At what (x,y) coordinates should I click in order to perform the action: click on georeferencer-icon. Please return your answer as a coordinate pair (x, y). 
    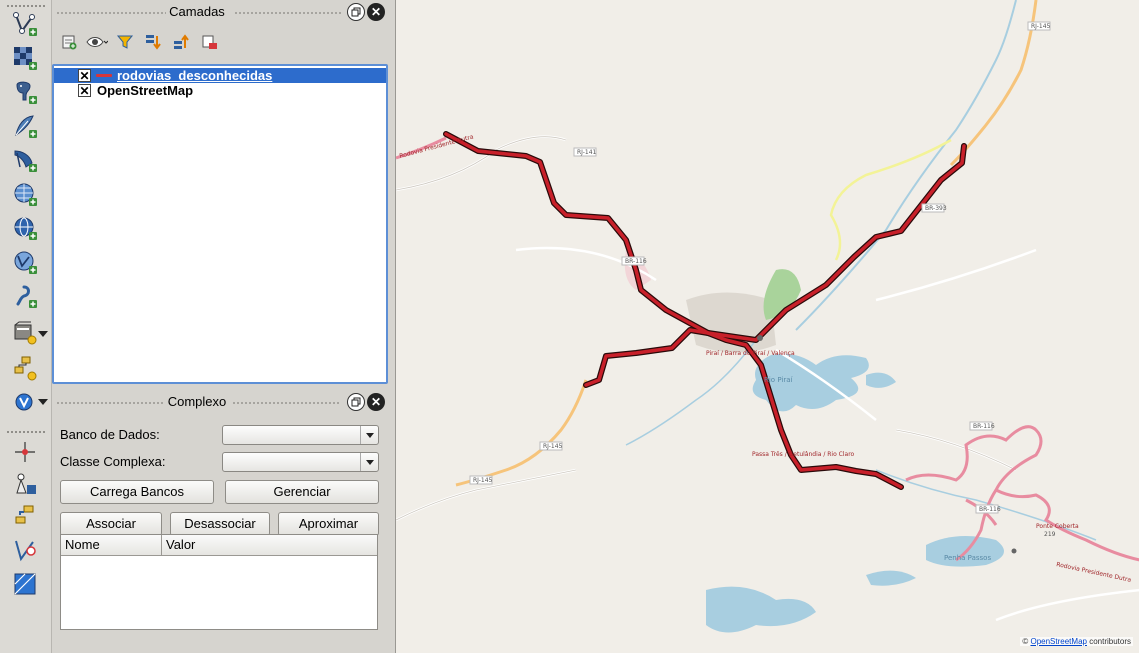
    Looking at the image, I should click on (25, 584).